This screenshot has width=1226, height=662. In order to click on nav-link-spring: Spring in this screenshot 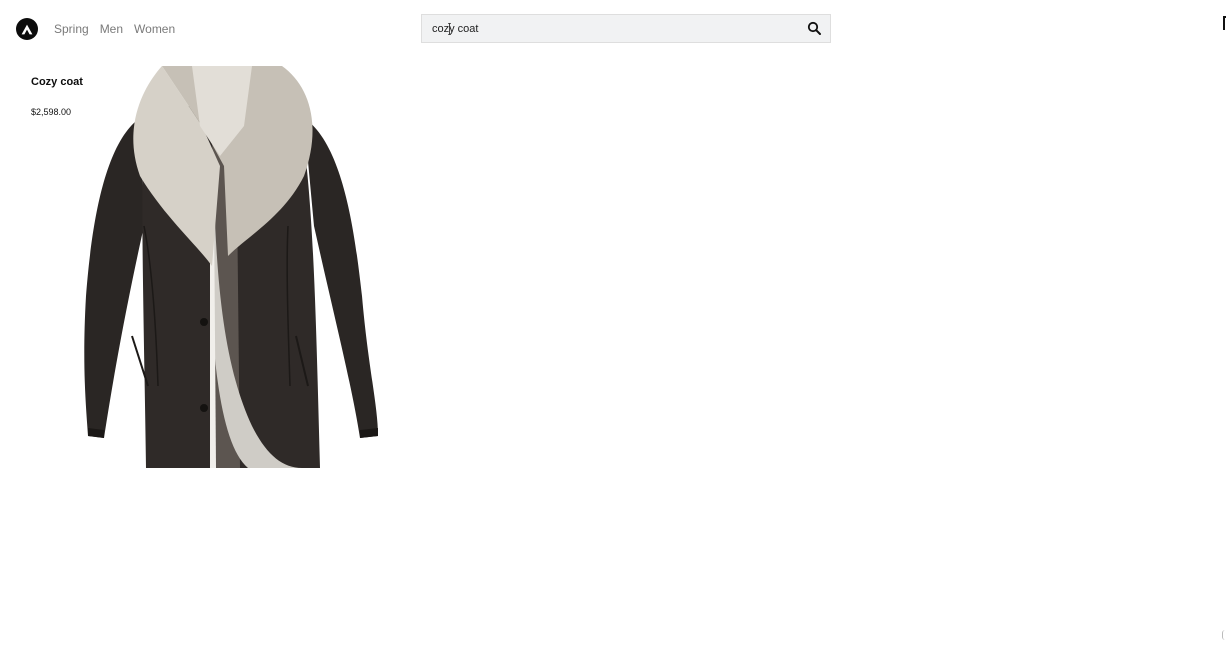, I will do `click(71, 29)`.